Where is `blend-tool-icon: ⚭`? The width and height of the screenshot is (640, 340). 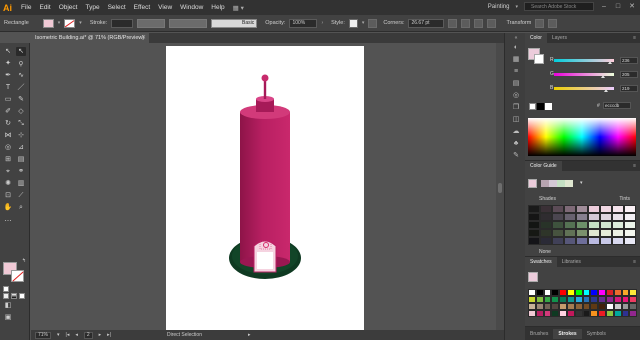
blend-tool-icon: ⚭ is located at coordinates (21, 171).